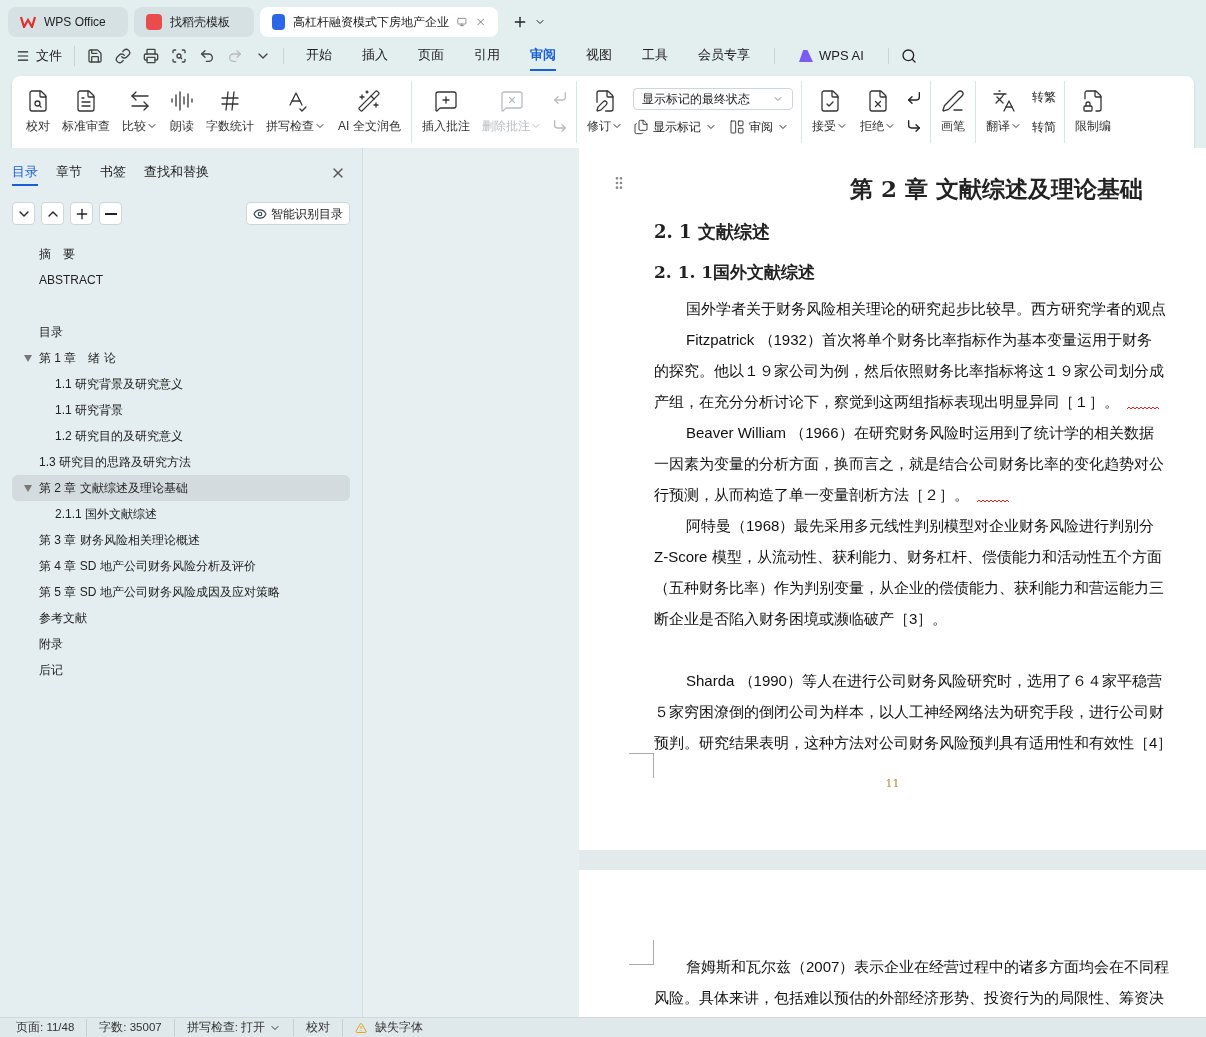 The height and width of the screenshot is (1037, 1206). What do you see at coordinates (909, 588) in the screenshot?
I see `body-text-line: （五种财务比率）作为判别变量，从企业的偿债能力、获利能力和营运能力三` at bounding box center [909, 588].